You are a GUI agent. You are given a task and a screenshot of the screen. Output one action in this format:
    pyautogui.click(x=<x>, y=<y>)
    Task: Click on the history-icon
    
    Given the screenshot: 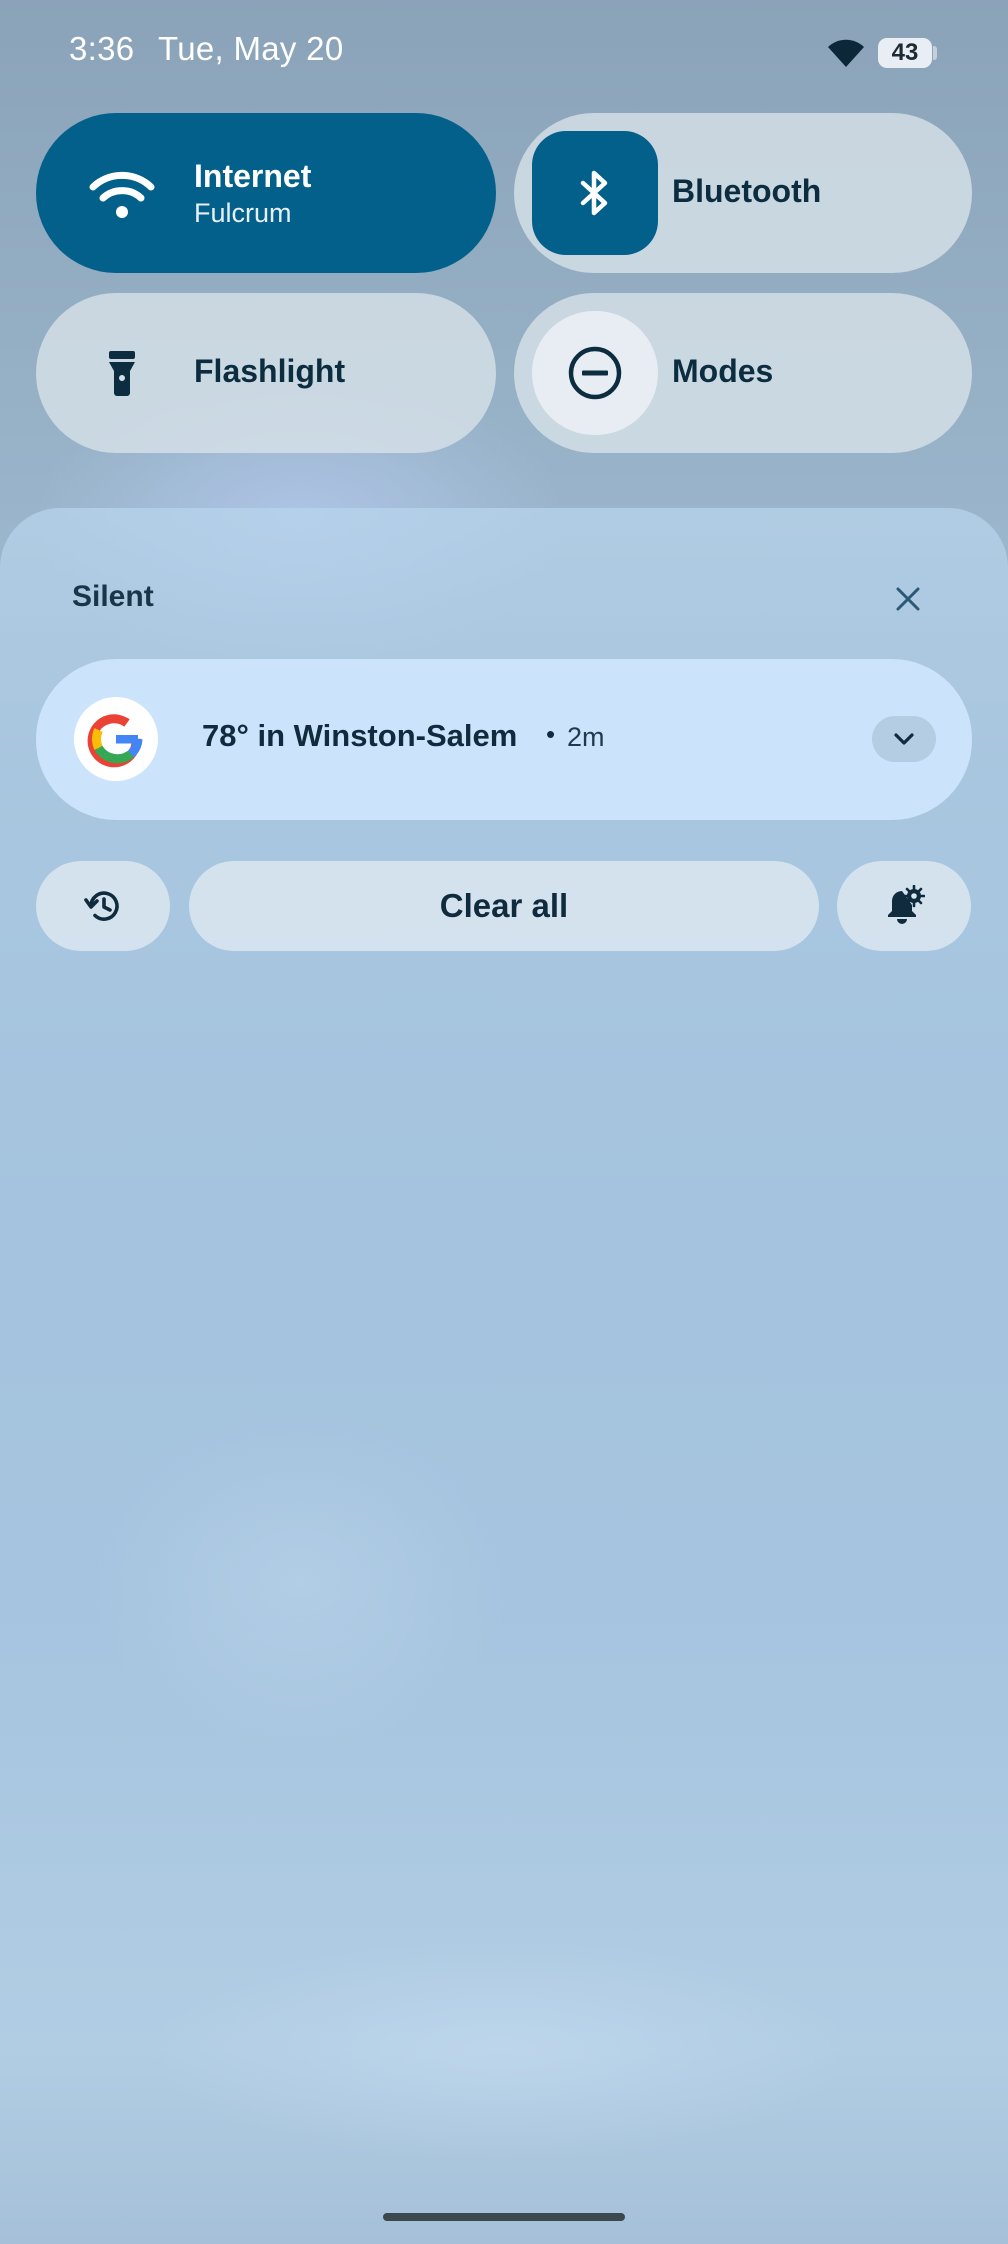 What is the action you would take?
    pyautogui.click(x=101, y=906)
    